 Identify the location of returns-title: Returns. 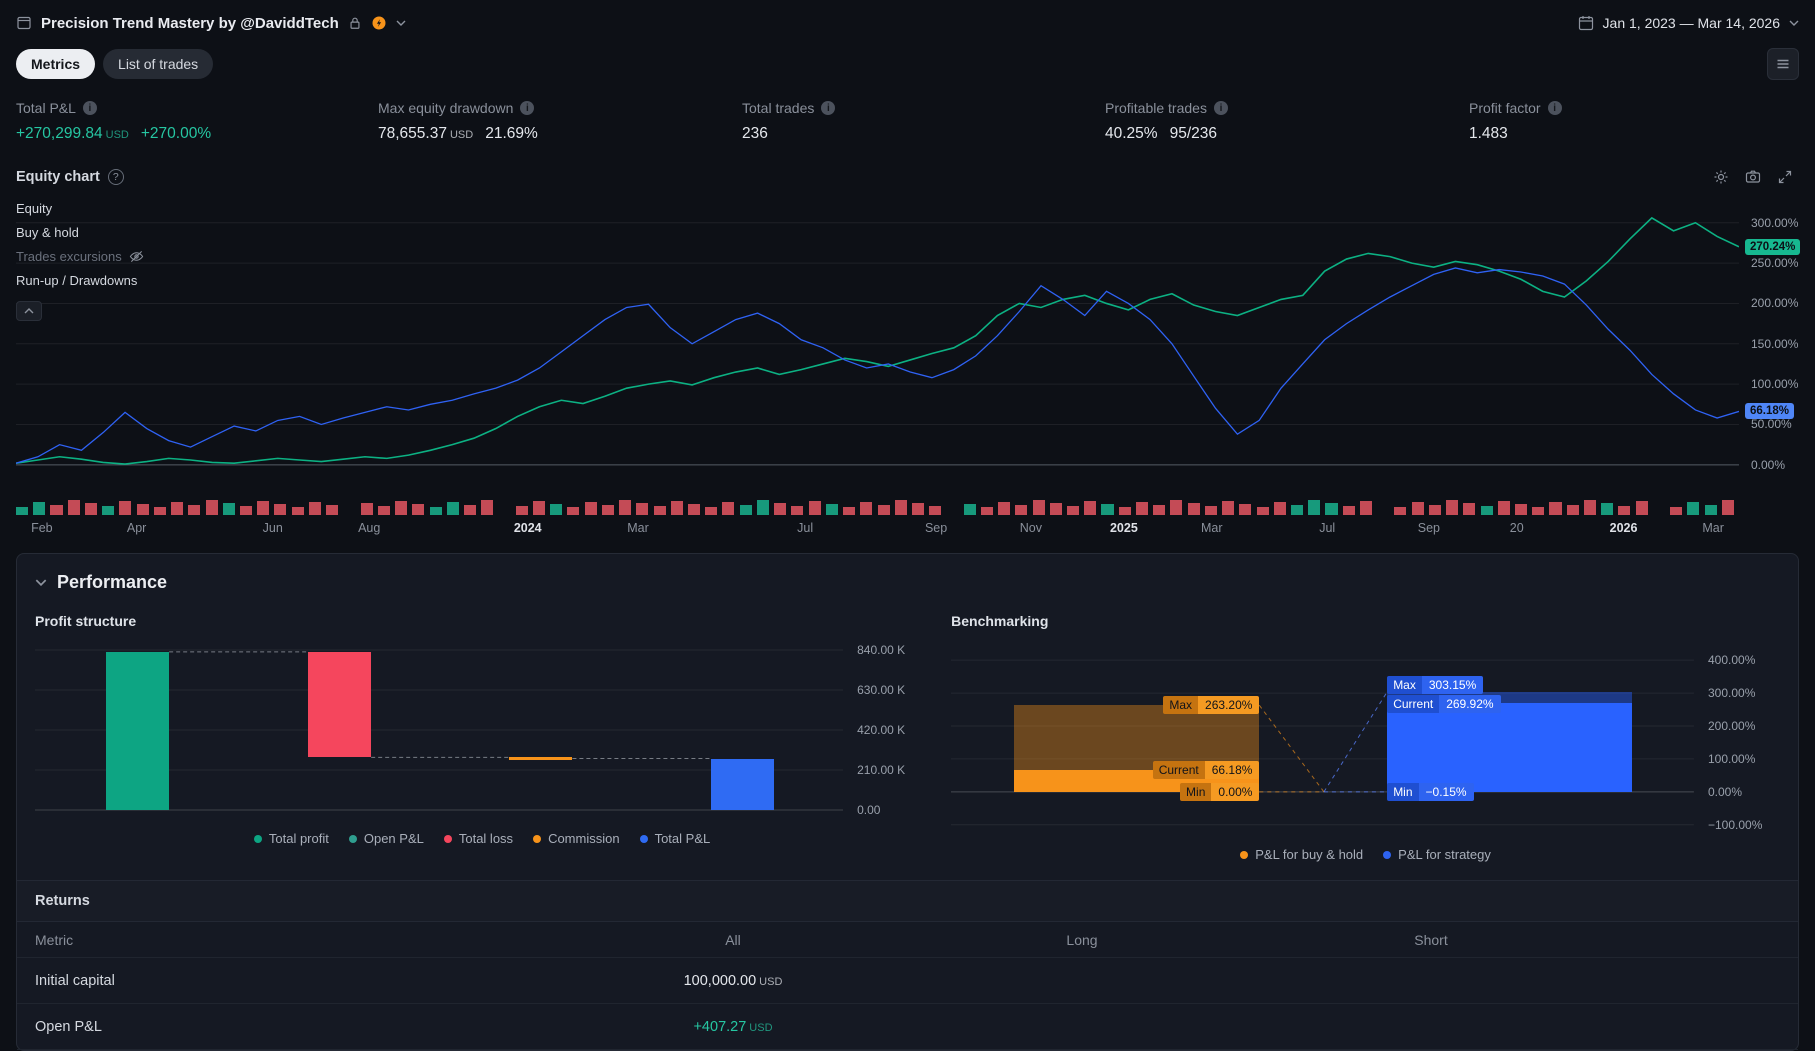
(907, 901).